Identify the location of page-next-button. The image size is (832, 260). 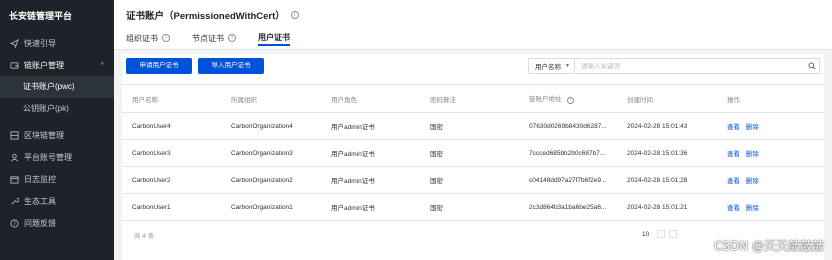
(673, 234).